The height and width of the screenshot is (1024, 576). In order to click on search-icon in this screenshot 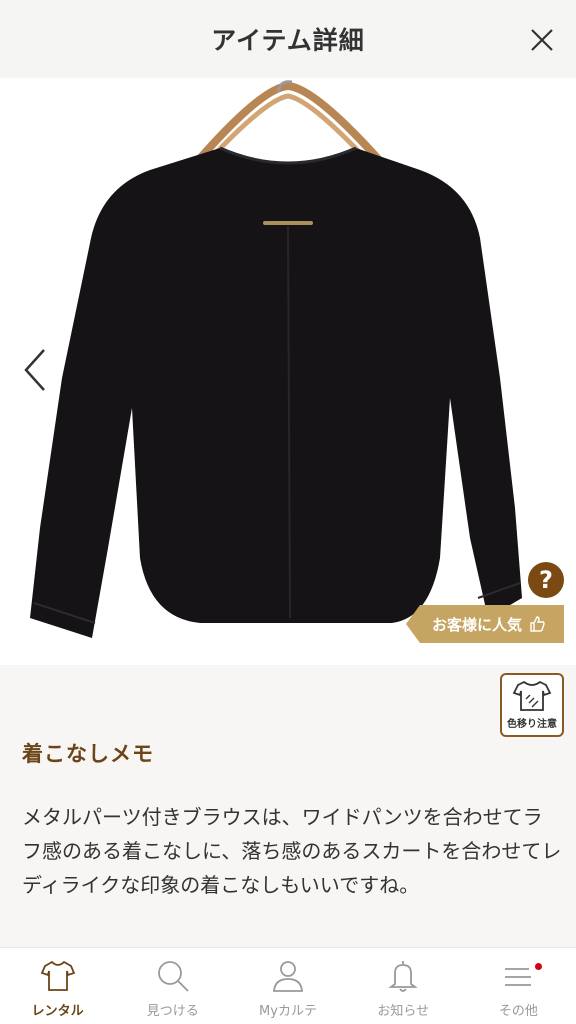, I will do `click(173, 976)`.